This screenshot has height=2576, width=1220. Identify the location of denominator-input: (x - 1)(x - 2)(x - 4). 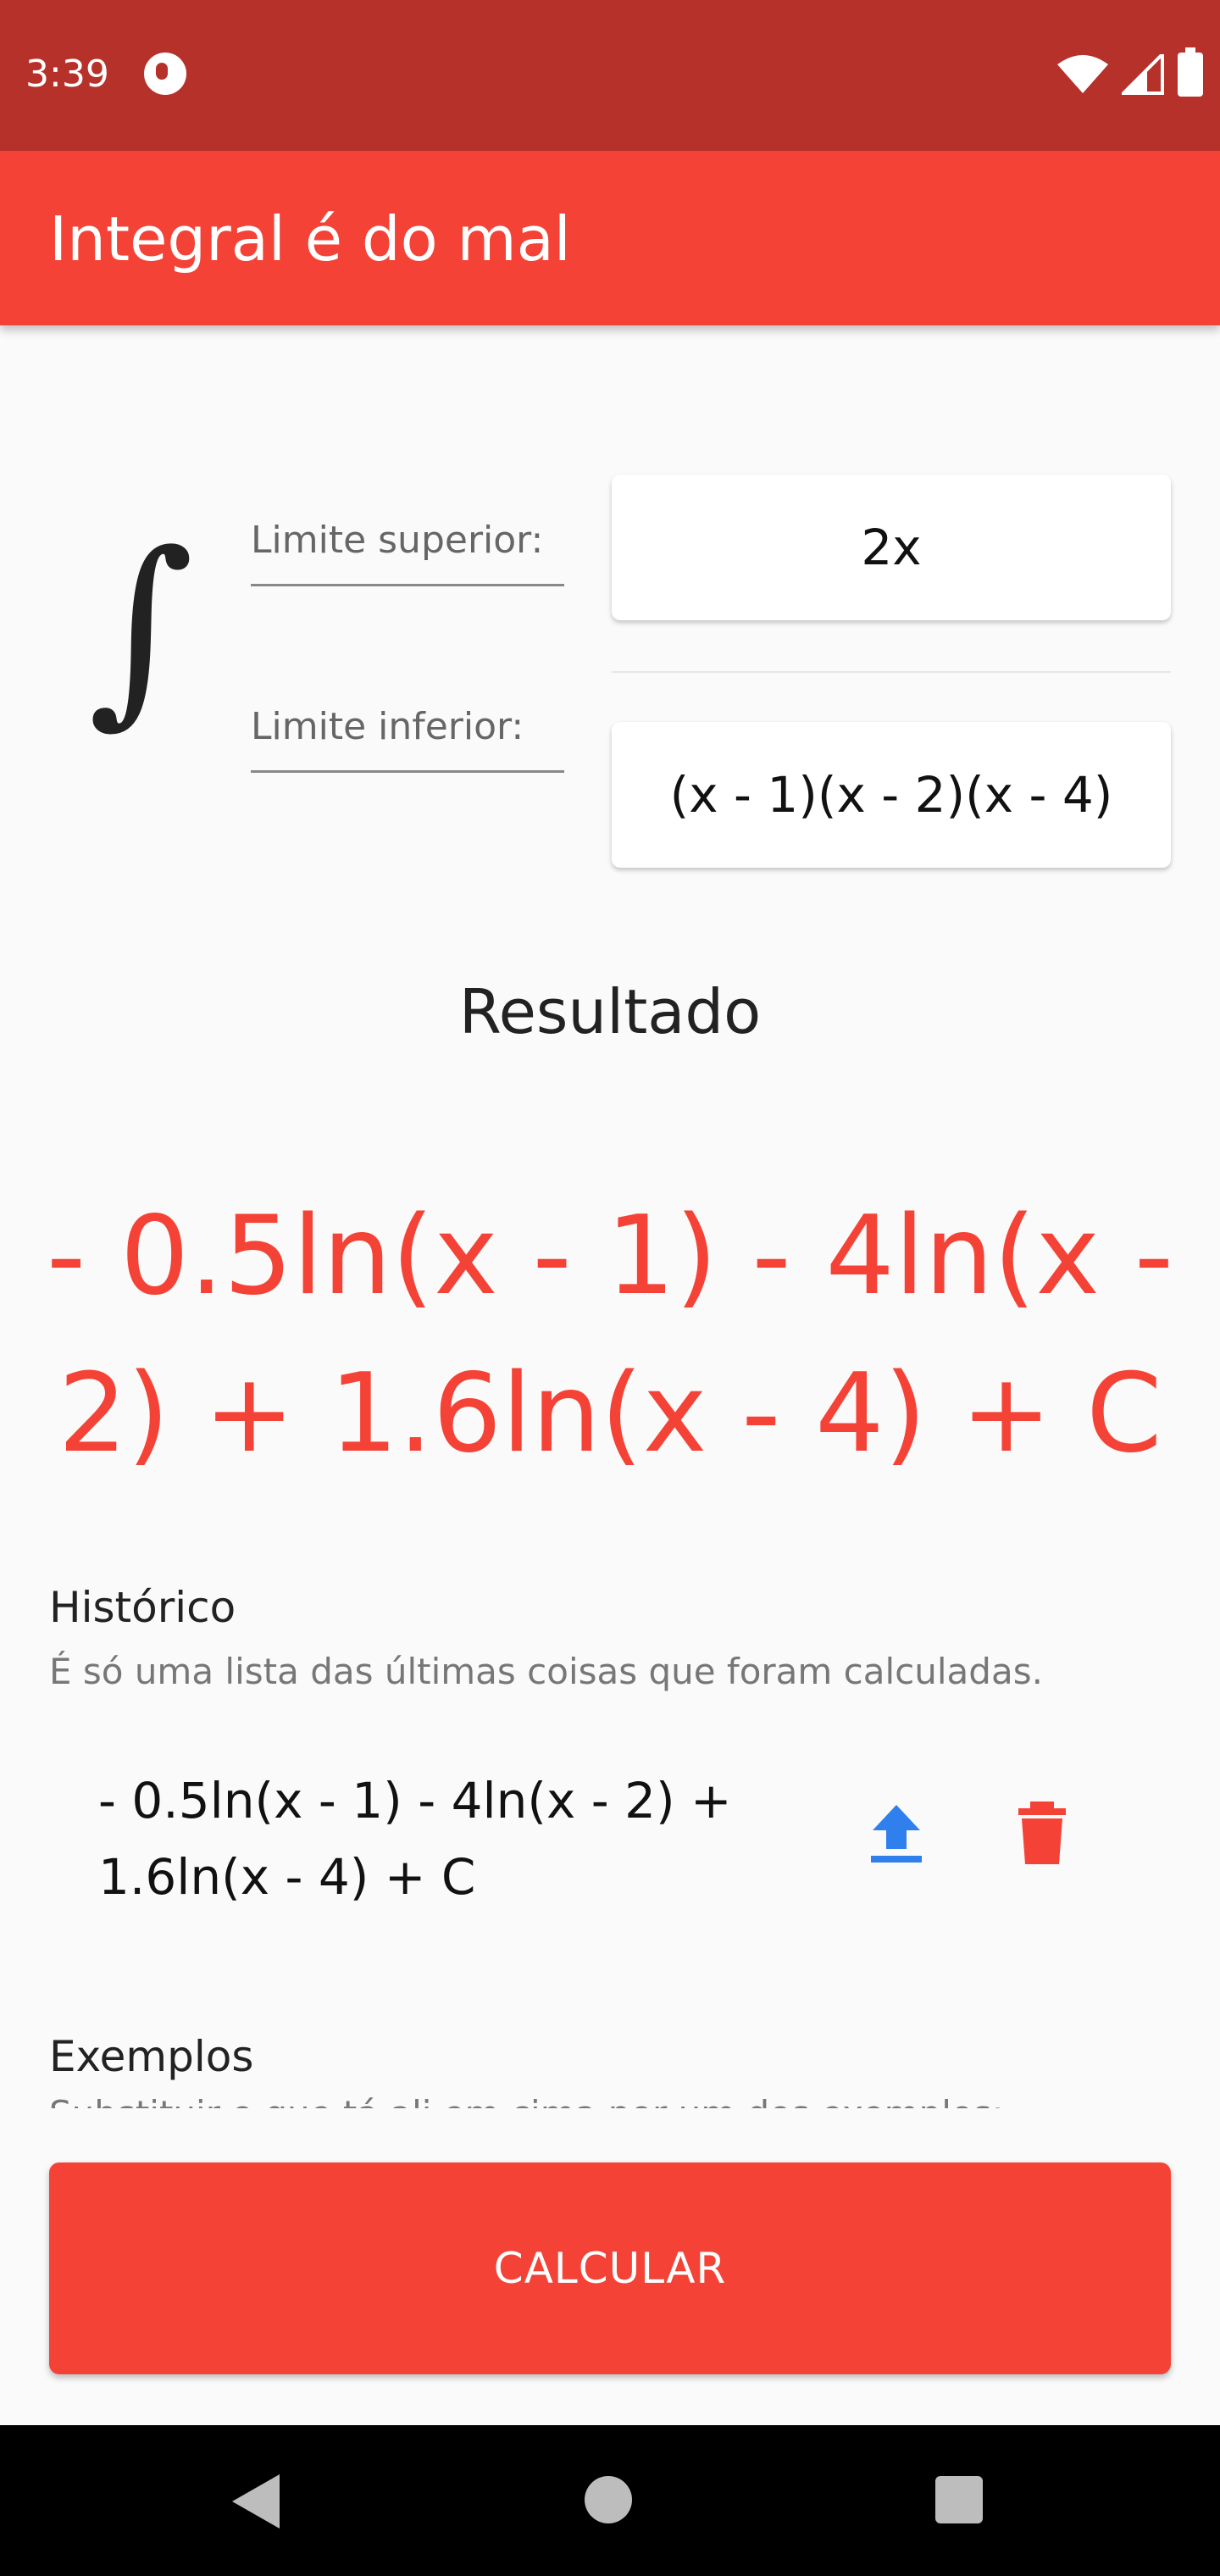
(891, 795).